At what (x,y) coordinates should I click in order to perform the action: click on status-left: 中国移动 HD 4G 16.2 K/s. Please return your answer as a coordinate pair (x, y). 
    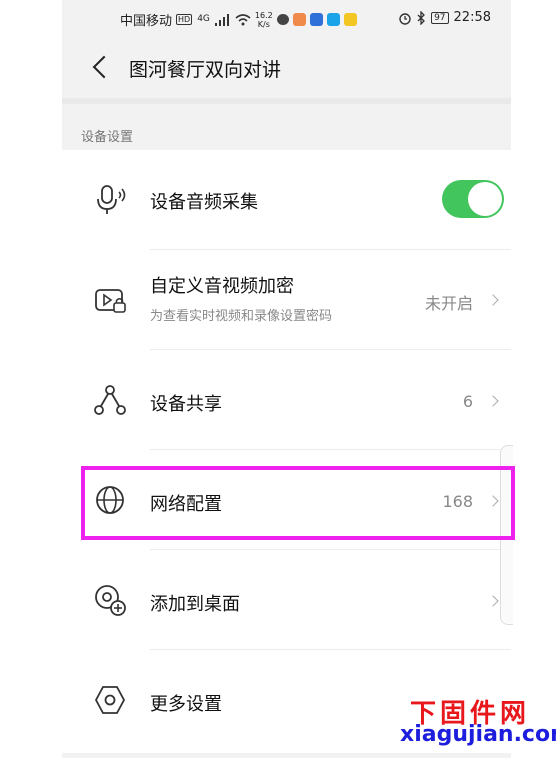
    Looking at the image, I should click on (238, 19).